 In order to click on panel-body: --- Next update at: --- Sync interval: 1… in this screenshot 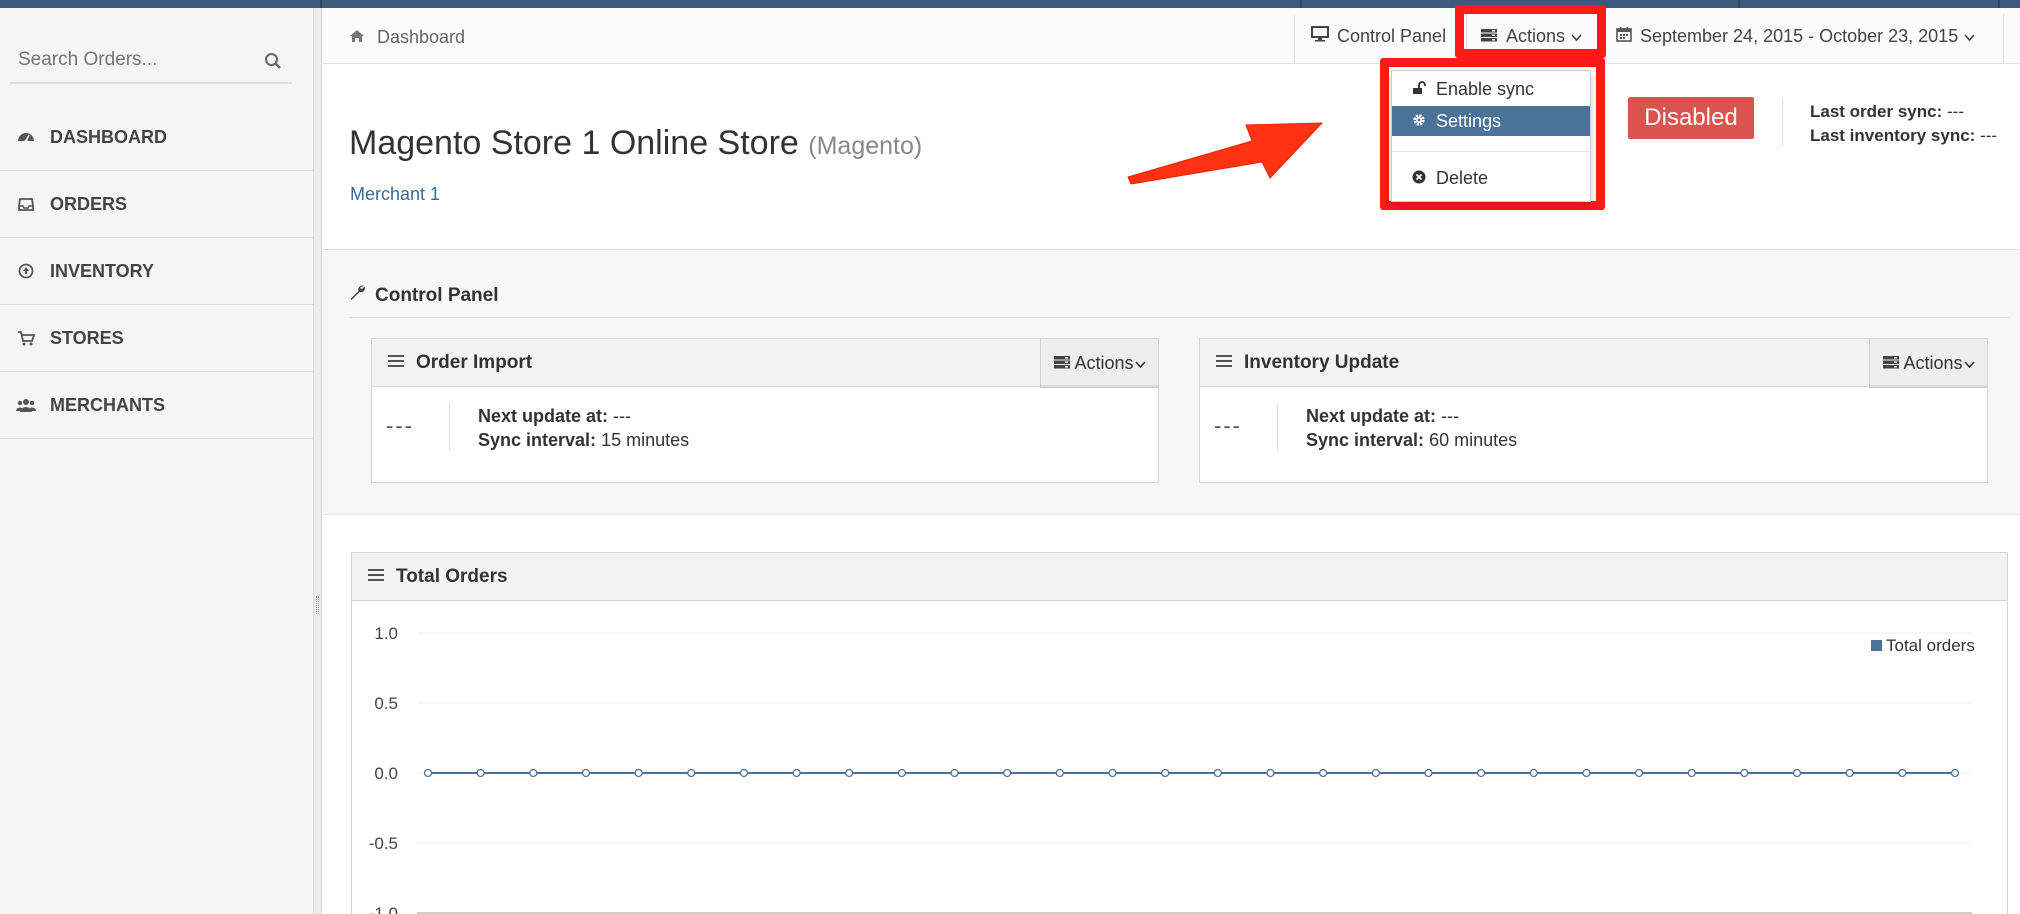, I will do `click(765, 435)`.